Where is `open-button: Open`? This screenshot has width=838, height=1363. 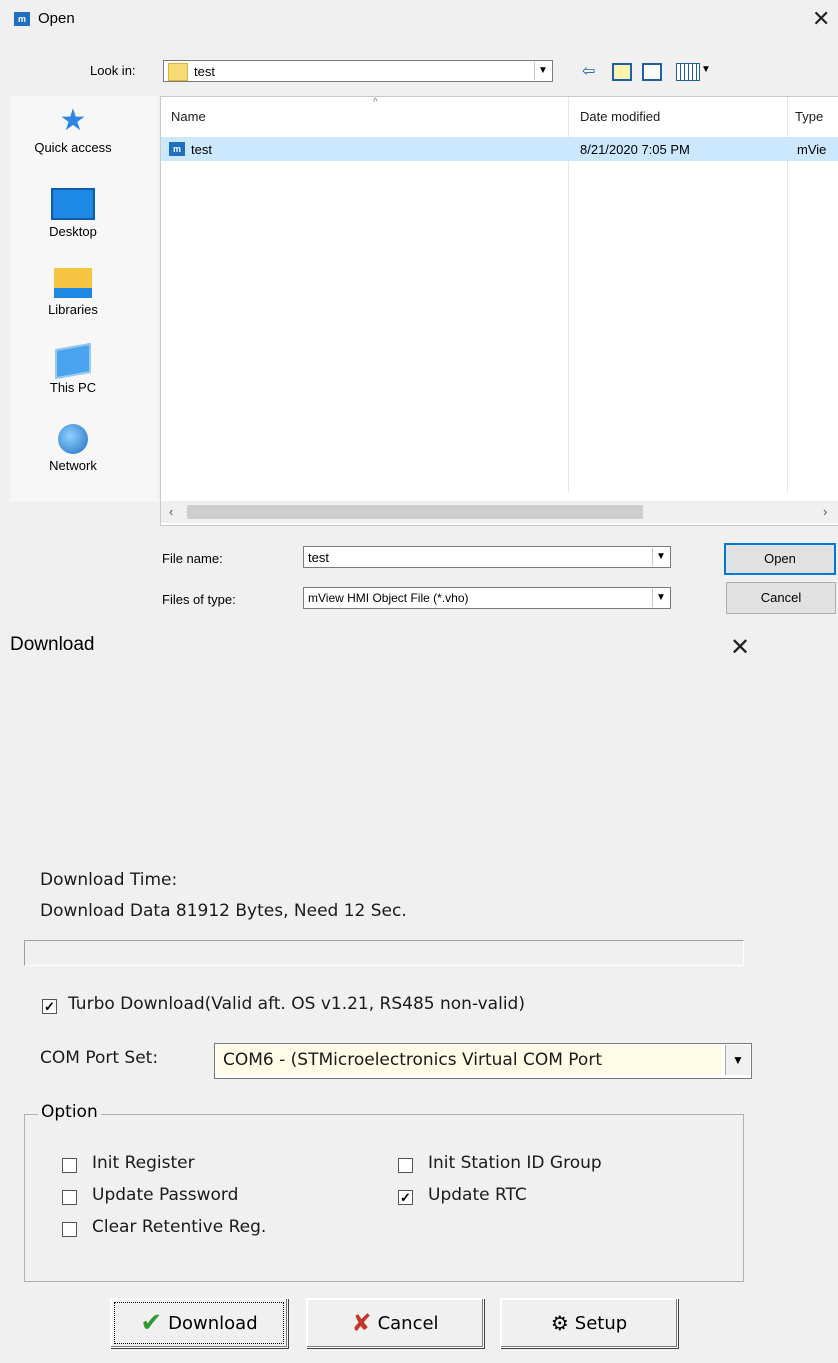 open-button: Open is located at coordinates (780, 559).